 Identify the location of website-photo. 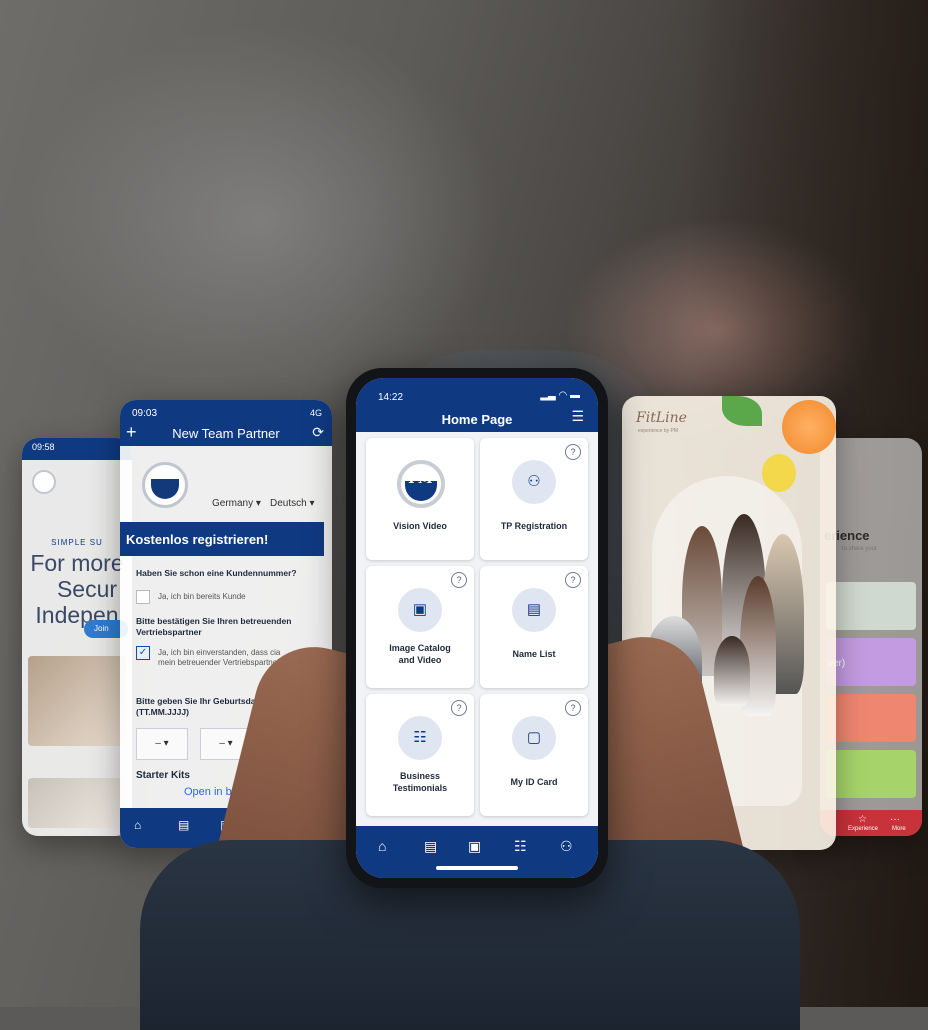
(77, 701).